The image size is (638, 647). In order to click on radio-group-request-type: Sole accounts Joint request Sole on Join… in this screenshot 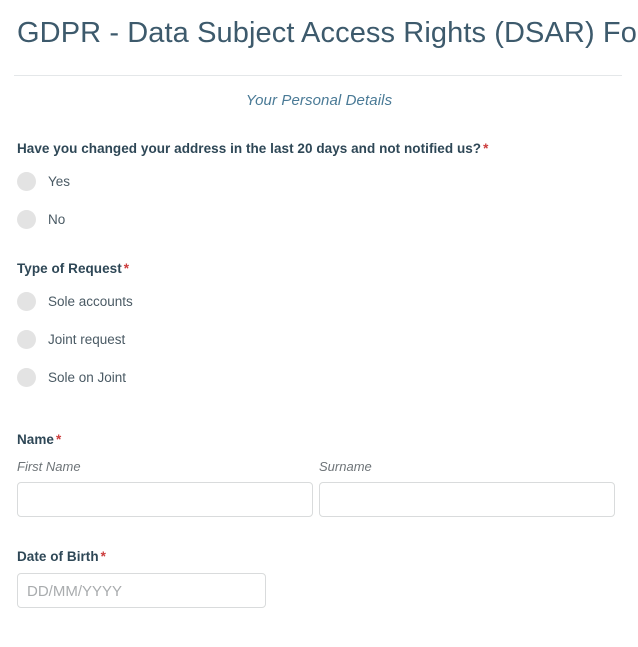, I will do `click(319, 339)`.